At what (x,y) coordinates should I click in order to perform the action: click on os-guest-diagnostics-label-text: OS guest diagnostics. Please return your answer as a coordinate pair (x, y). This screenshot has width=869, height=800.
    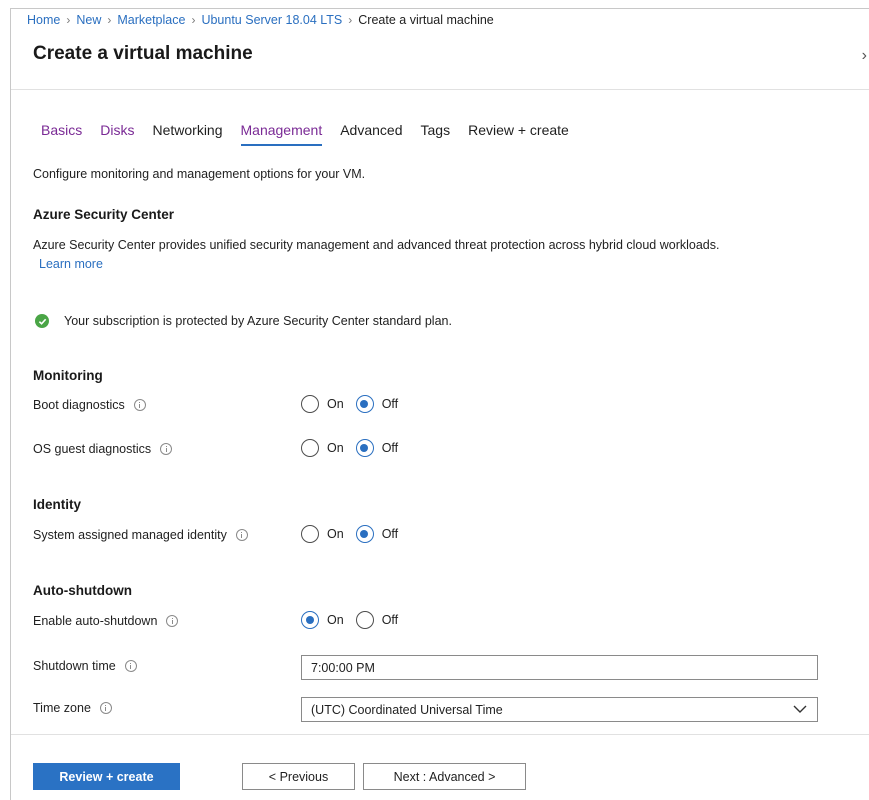
    Looking at the image, I should click on (92, 449).